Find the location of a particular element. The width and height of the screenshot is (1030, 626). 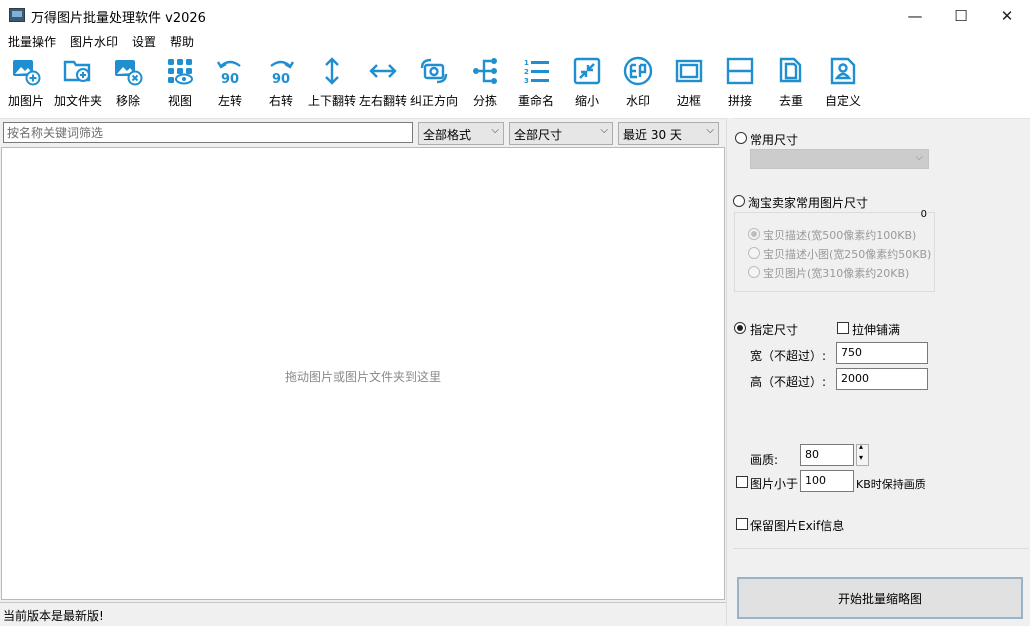

svg-text: 3 is located at coordinates (526, 81).